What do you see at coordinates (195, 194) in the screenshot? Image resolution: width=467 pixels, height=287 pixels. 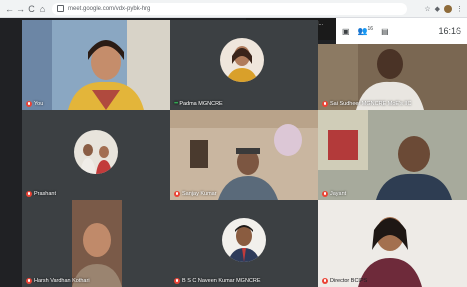 I see `tile-label: Sanjay Kumar` at bounding box center [195, 194].